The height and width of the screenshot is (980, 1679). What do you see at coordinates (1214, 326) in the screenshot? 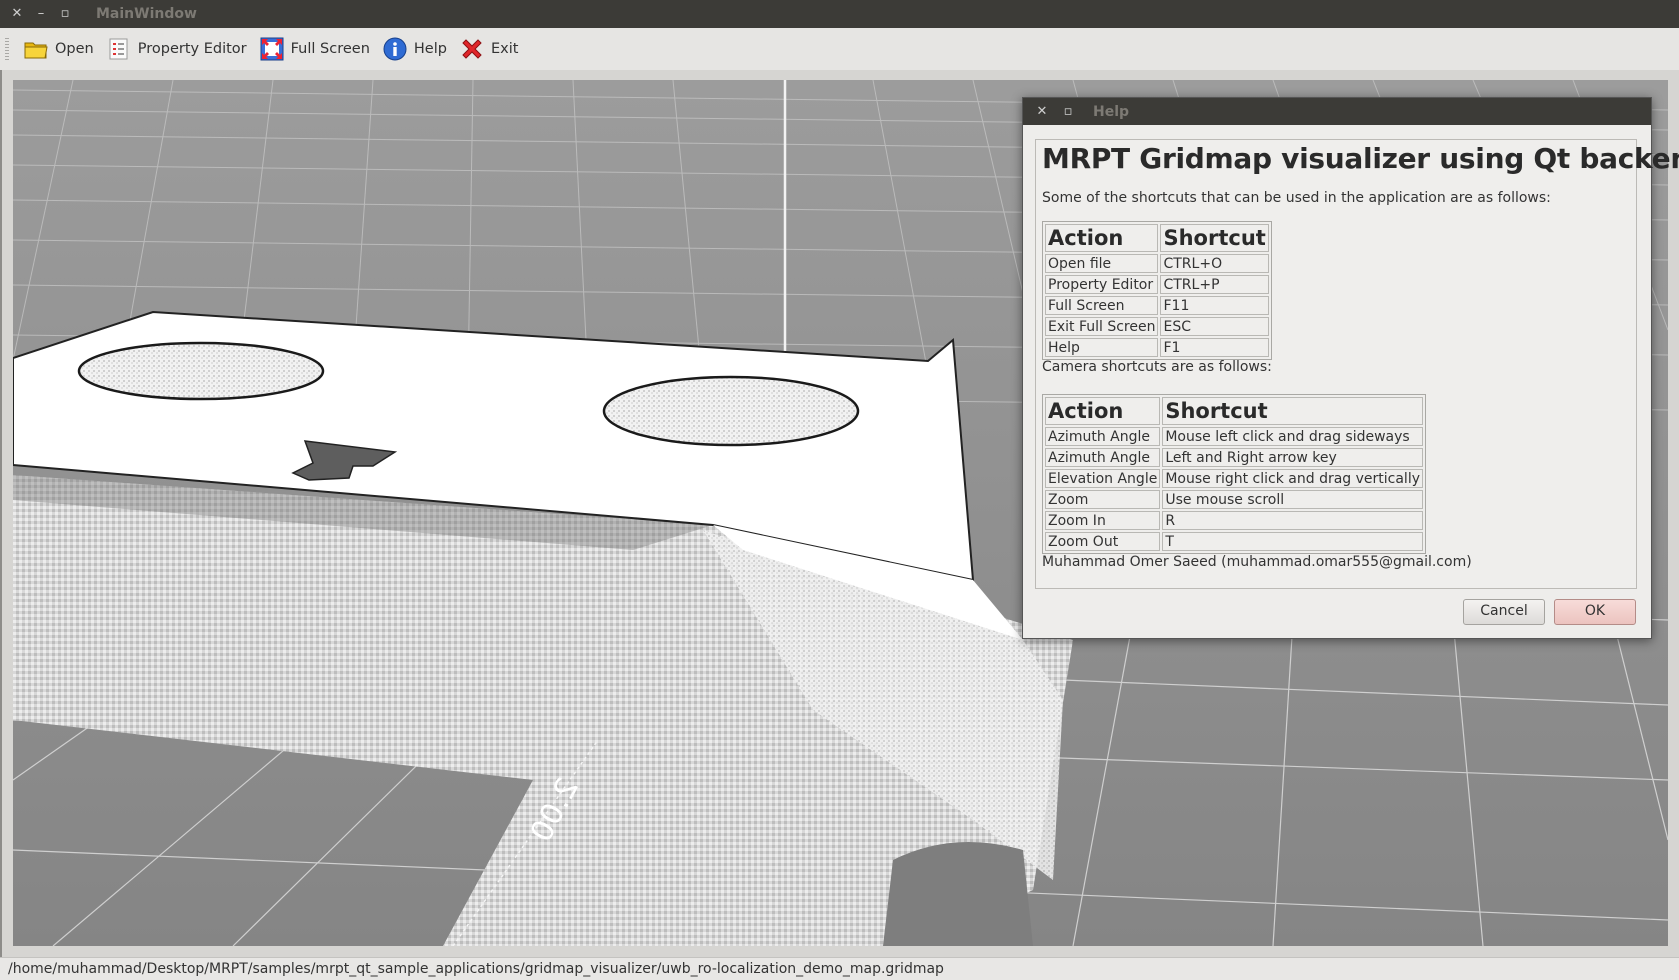
I see `shortcut-cell: ESC` at bounding box center [1214, 326].